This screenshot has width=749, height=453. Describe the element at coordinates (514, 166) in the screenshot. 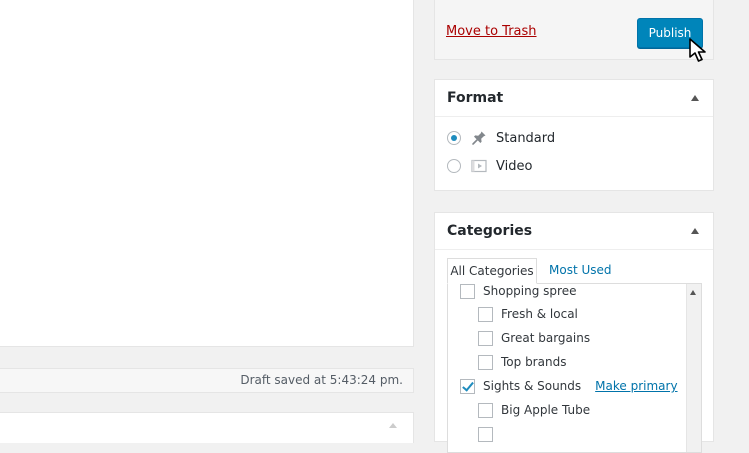

I see `video-label: Video` at that location.